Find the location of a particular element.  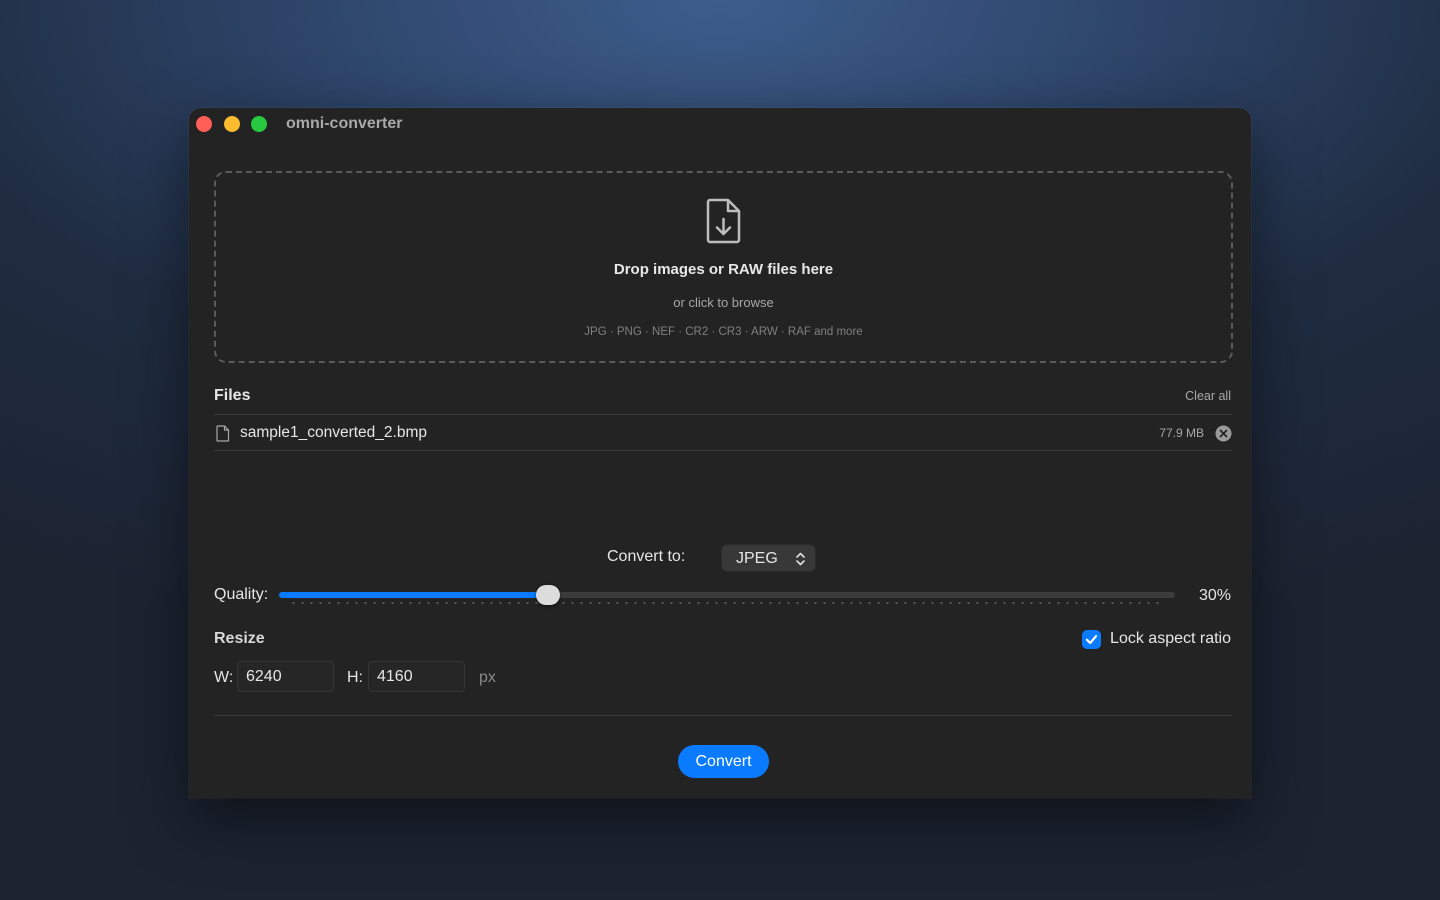

slider-fill is located at coordinates (413, 595).